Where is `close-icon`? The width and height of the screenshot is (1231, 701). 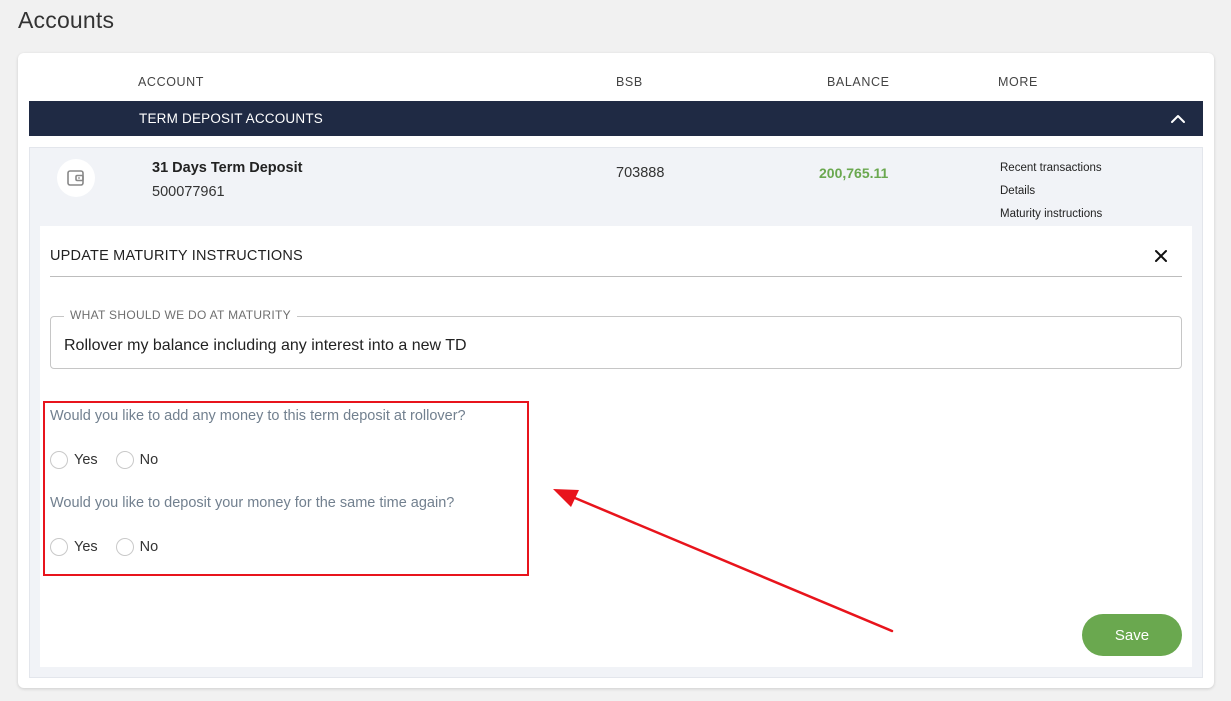 close-icon is located at coordinates (1161, 256).